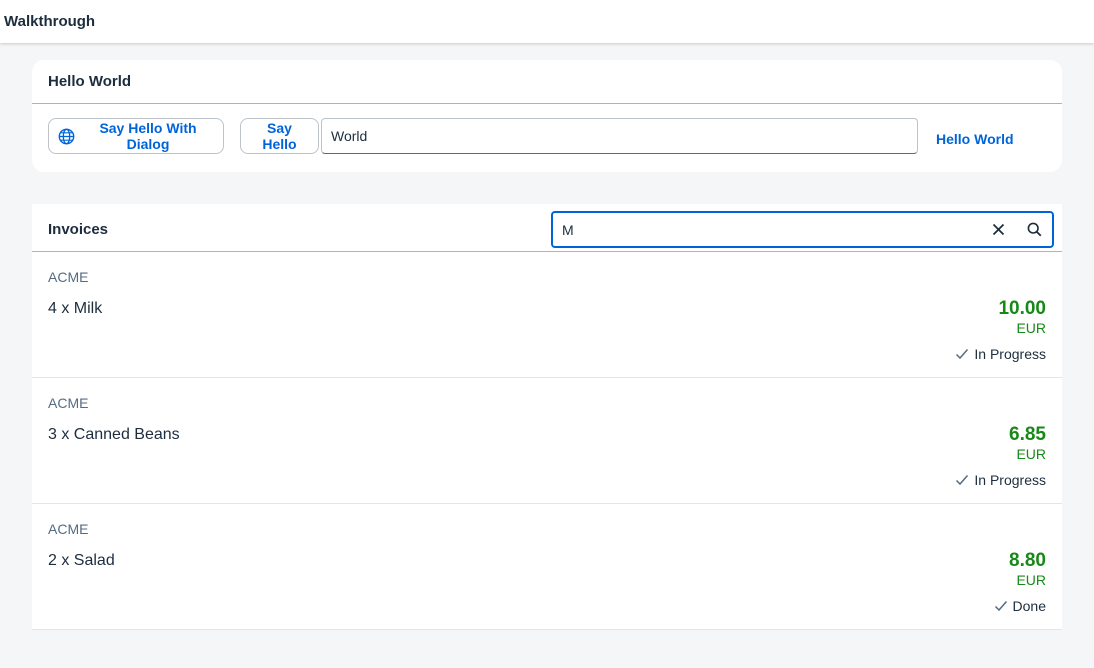 The height and width of the screenshot is (668, 1094). What do you see at coordinates (75, 308) in the screenshot?
I see `item-description: 4 x Milk` at bounding box center [75, 308].